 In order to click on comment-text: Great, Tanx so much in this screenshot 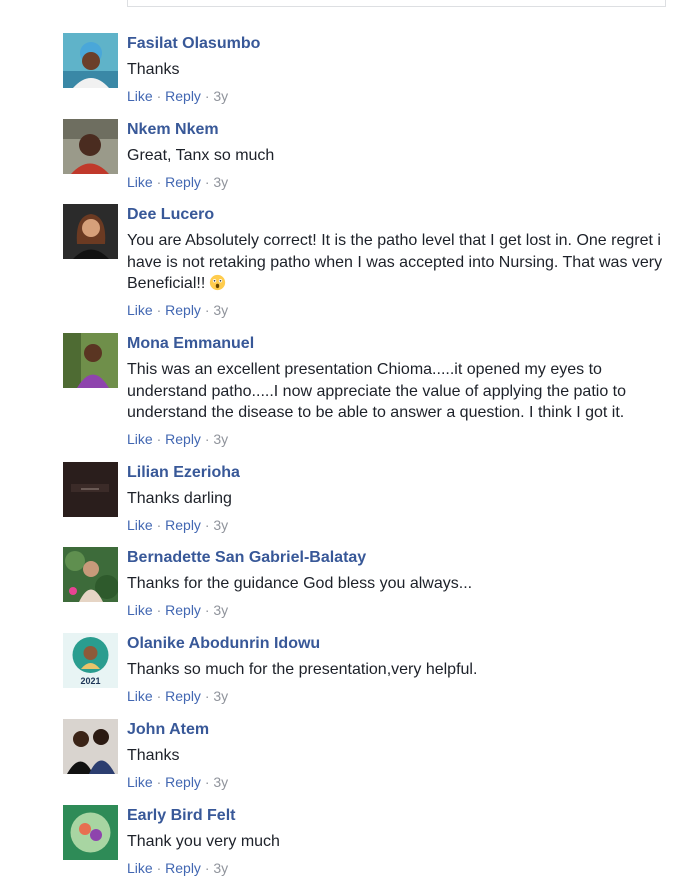, I will do `click(201, 155)`.